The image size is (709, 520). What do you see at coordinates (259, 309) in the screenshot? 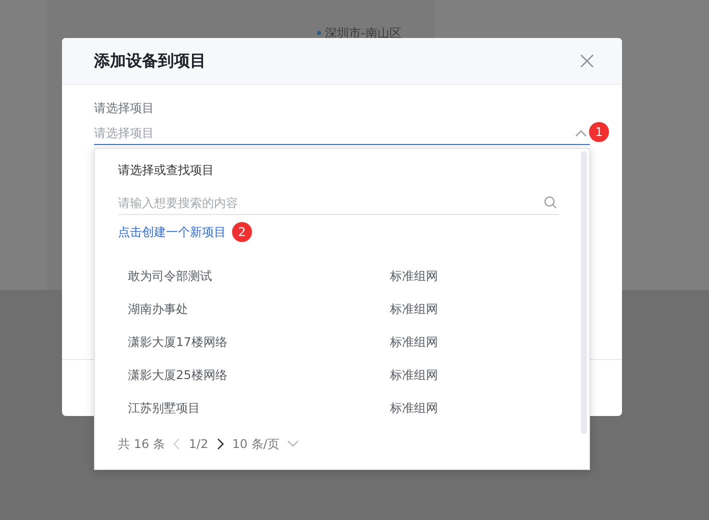
I see `project-name: 湖南办事处` at bounding box center [259, 309].